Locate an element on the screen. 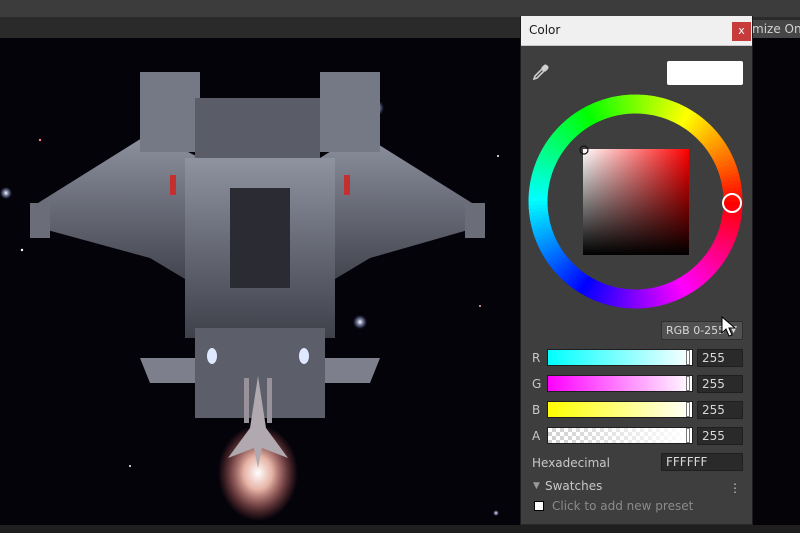 This screenshot has width=800, height=533. color-wheel is located at coordinates (635, 201).